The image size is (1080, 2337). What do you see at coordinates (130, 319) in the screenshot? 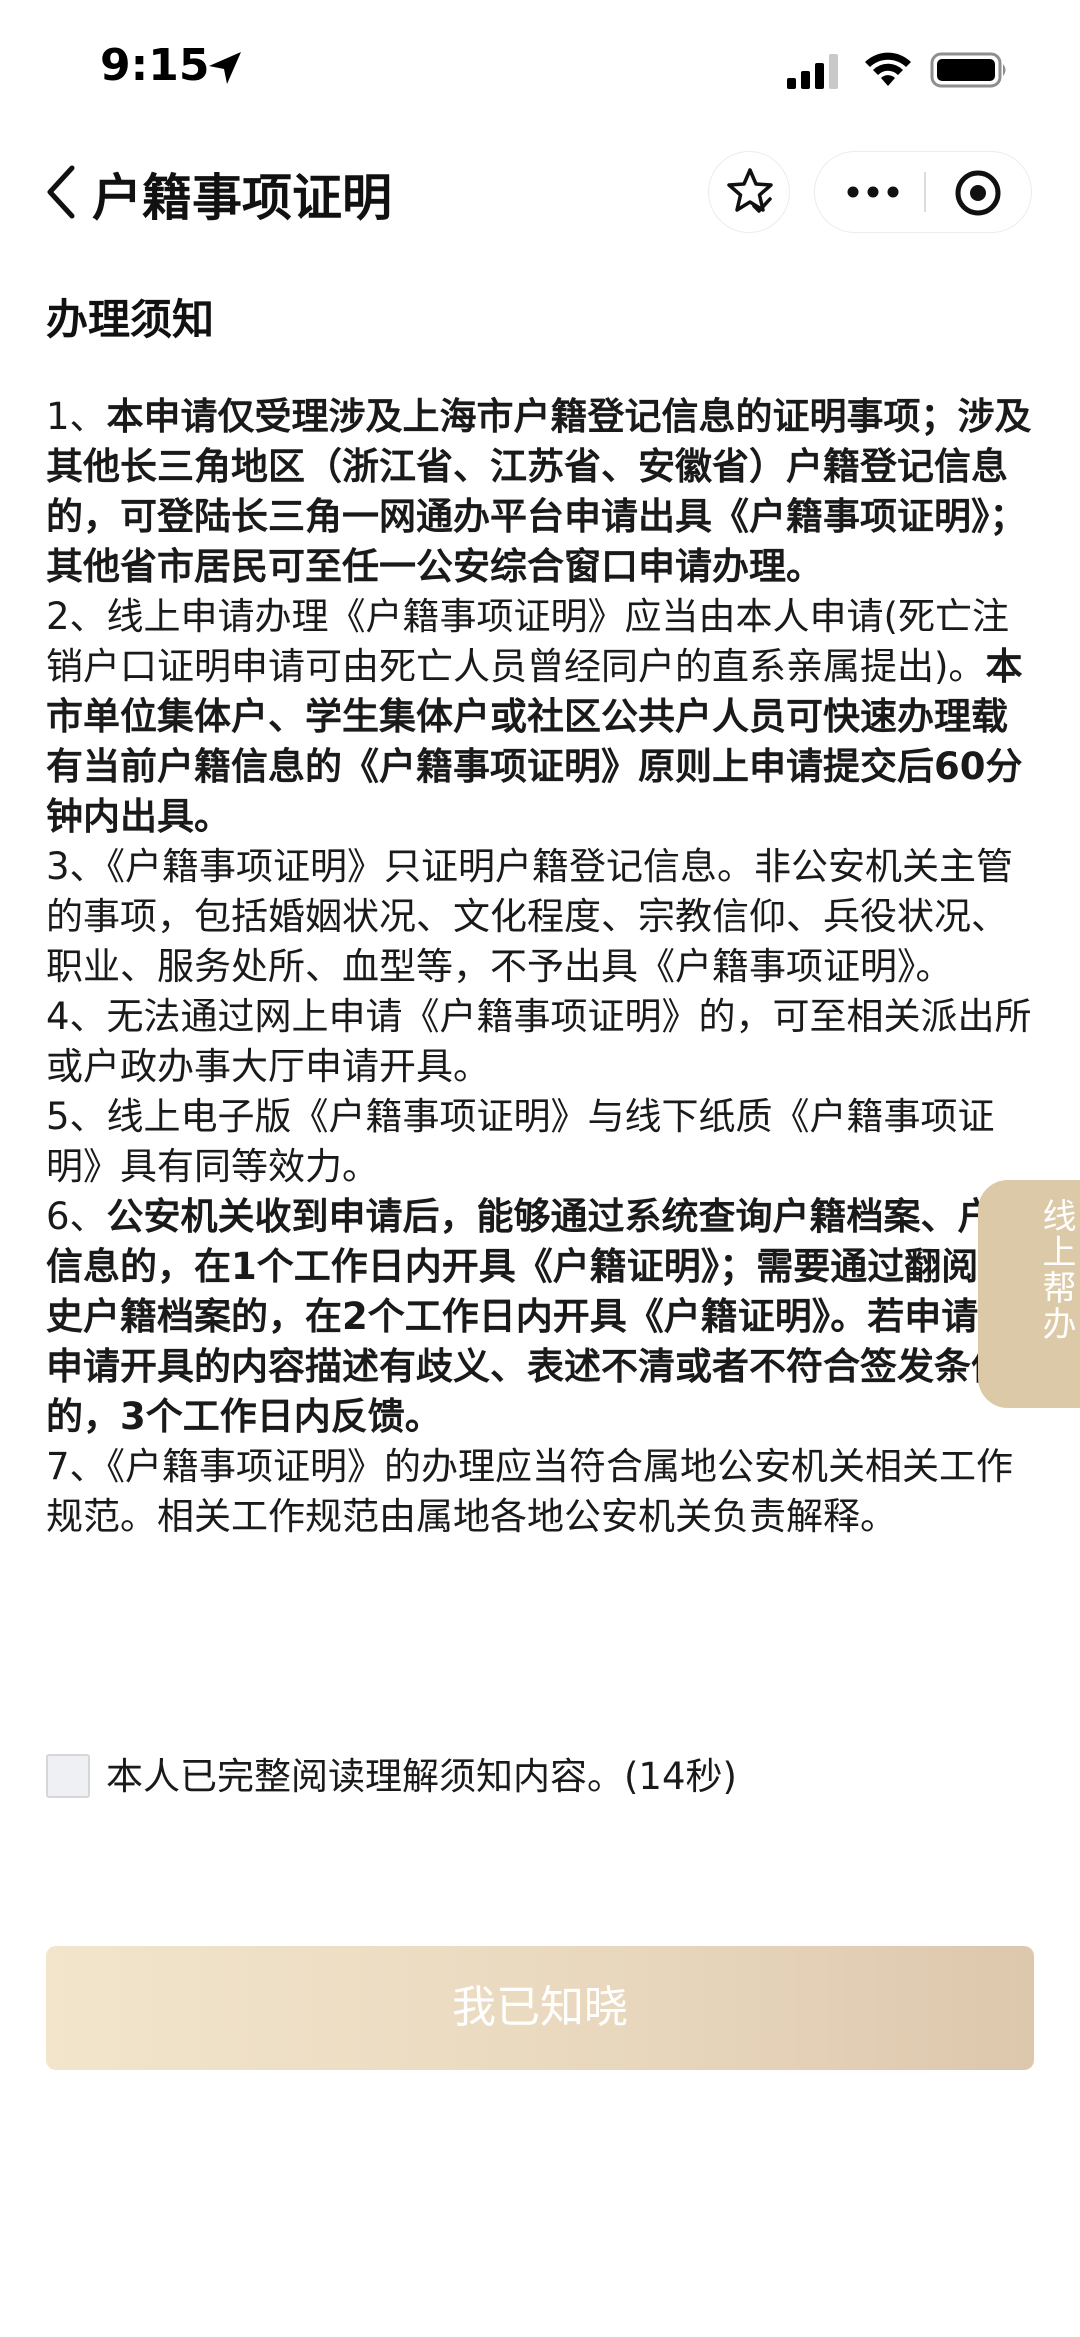
I see `notice-heading: 办理须知` at bounding box center [130, 319].